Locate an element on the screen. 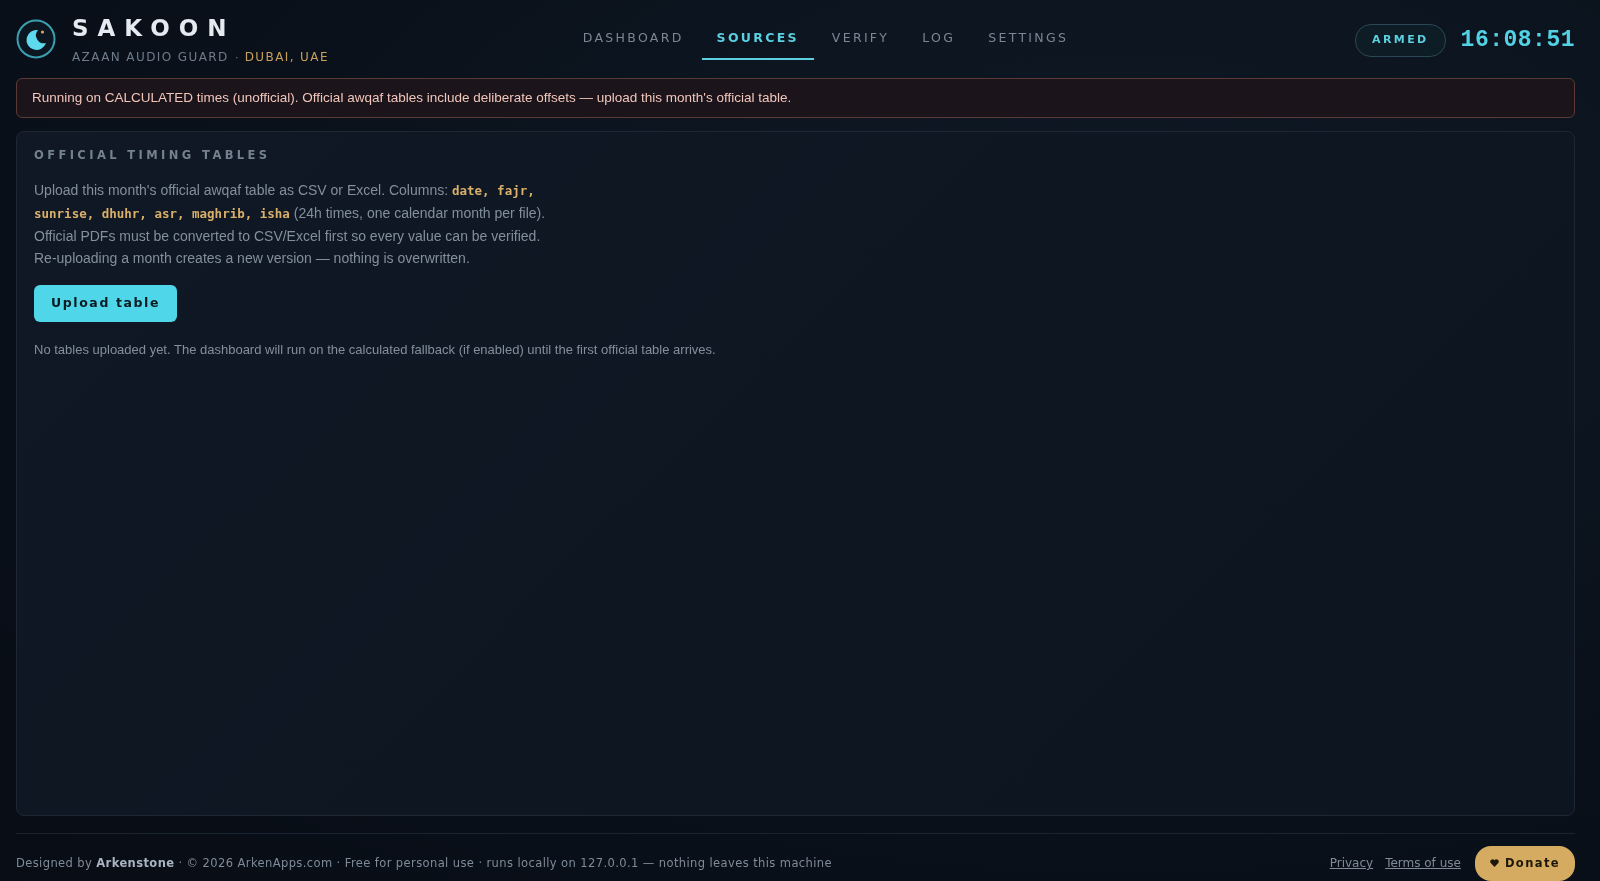  heart-icon is located at coordinates (1494, 863).